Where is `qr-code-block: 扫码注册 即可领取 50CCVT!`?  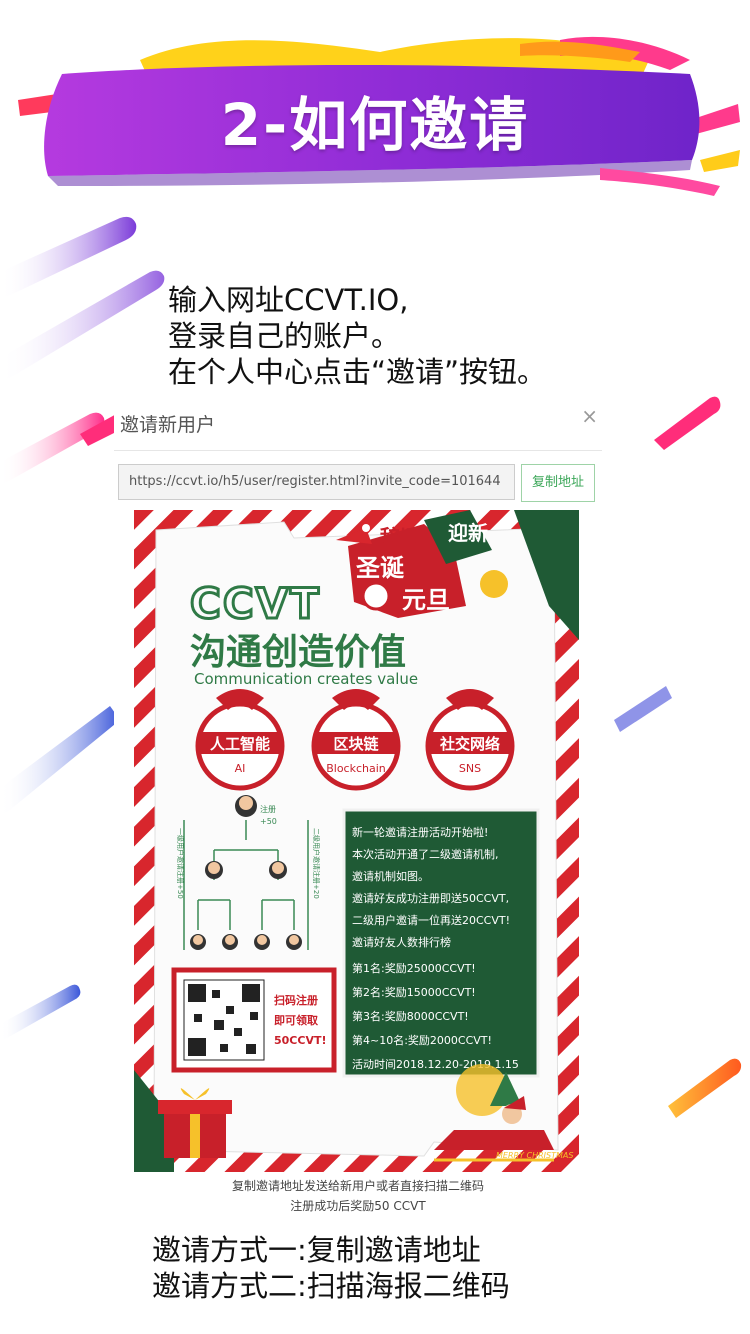 qr-code-block: 扫码注册 即可领取 50CCVT! is located at coordinates (254, 1020).